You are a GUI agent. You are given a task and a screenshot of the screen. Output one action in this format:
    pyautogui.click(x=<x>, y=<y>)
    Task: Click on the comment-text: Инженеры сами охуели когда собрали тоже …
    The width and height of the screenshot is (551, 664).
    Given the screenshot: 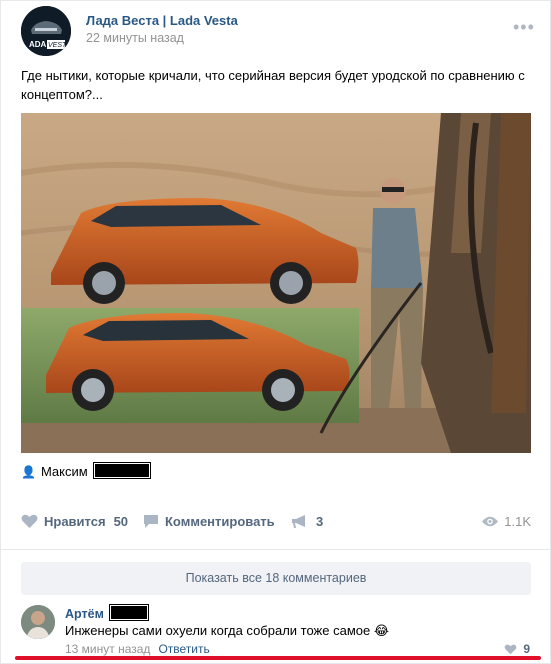 What is the action you would take?
    pyautogui.click(x=227, y=630)
    